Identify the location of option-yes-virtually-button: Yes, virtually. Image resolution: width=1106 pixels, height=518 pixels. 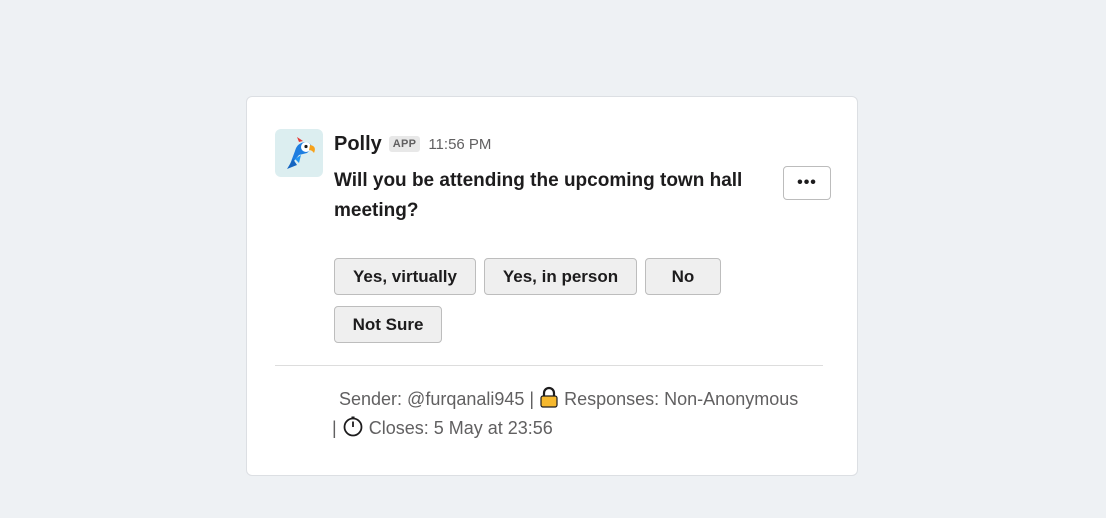
(405, 276).